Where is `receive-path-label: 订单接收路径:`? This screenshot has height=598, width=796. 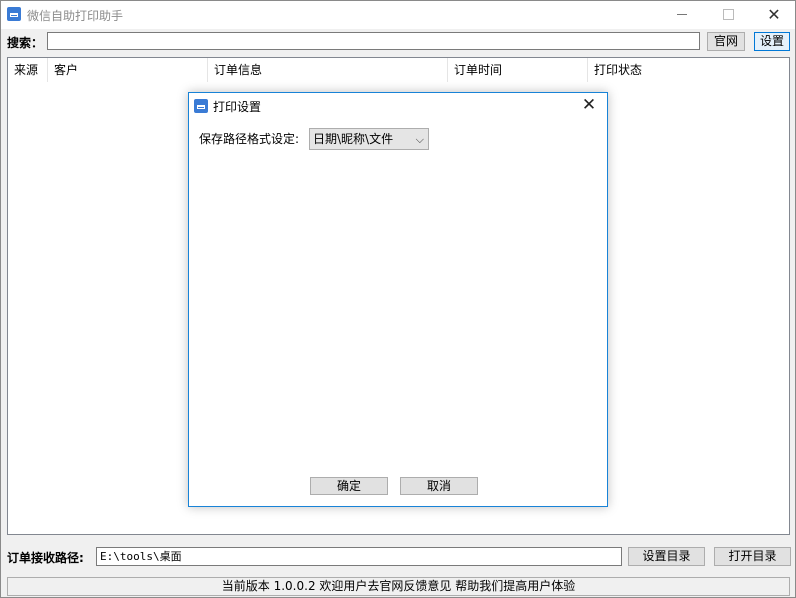 receive-path-label: 订单接收路径: is located at coordinates (45, 558).